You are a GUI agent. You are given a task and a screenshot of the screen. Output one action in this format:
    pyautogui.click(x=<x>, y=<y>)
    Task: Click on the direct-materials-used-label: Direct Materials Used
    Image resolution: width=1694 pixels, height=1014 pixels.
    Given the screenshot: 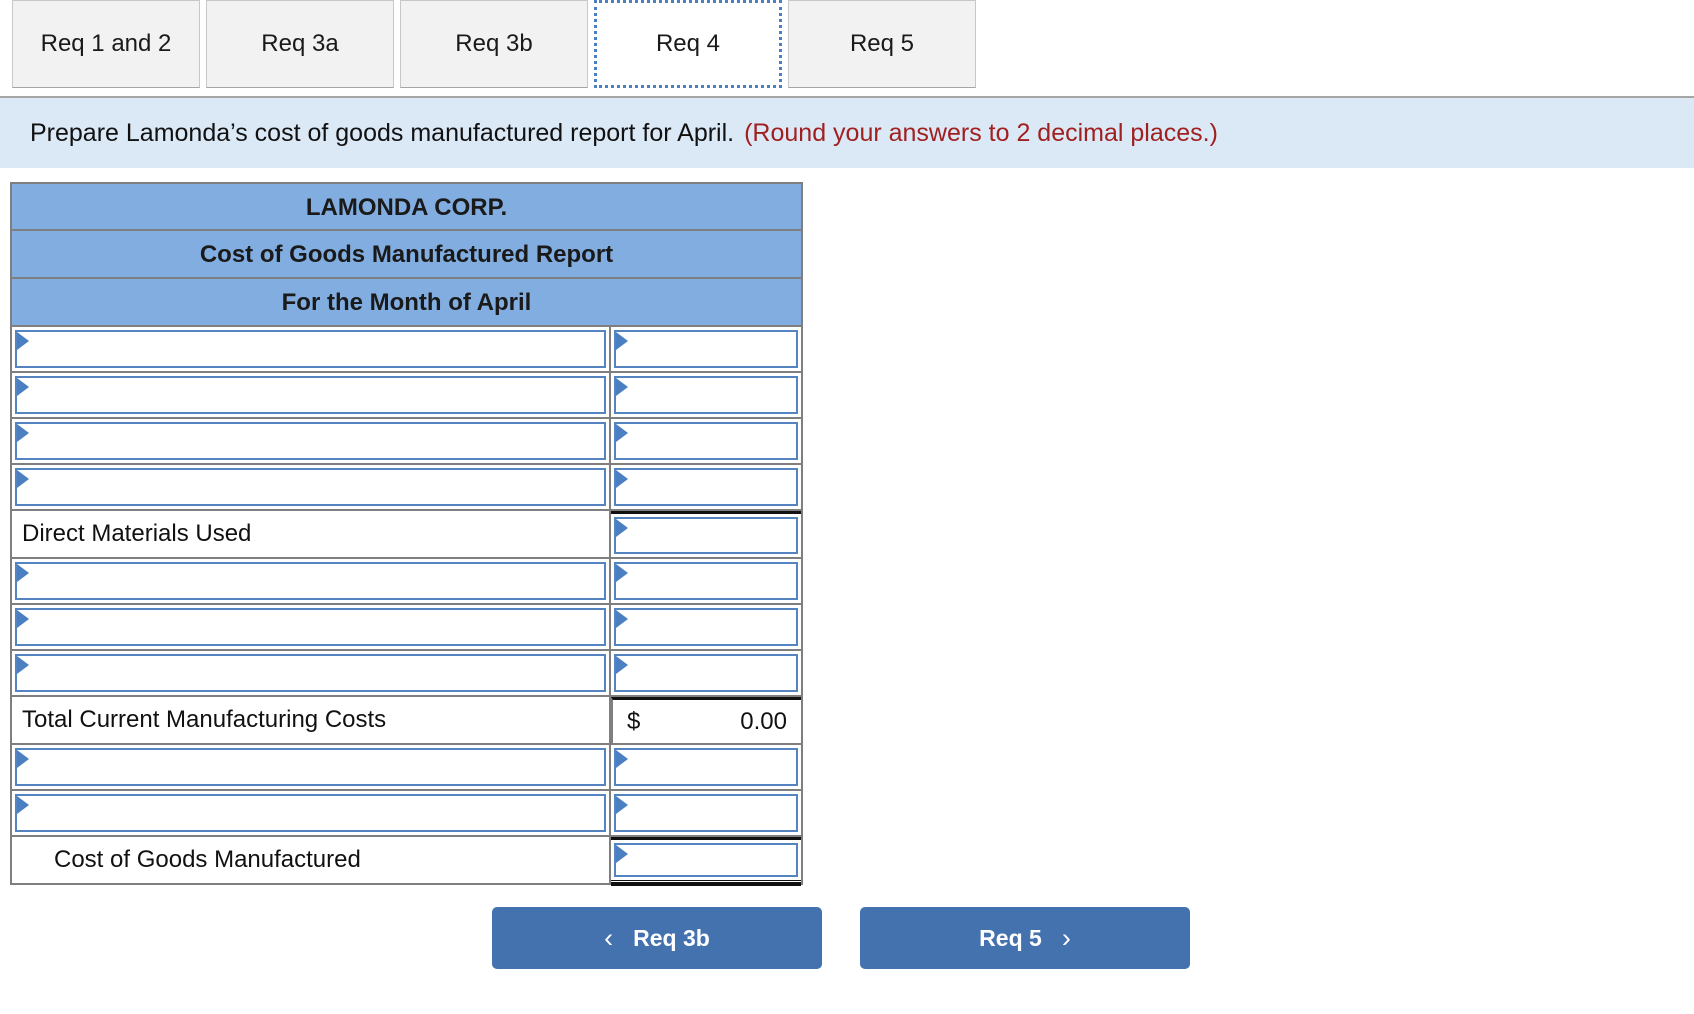 What is the action you would take?
    pyautogui.click(x=137, y=533)
    